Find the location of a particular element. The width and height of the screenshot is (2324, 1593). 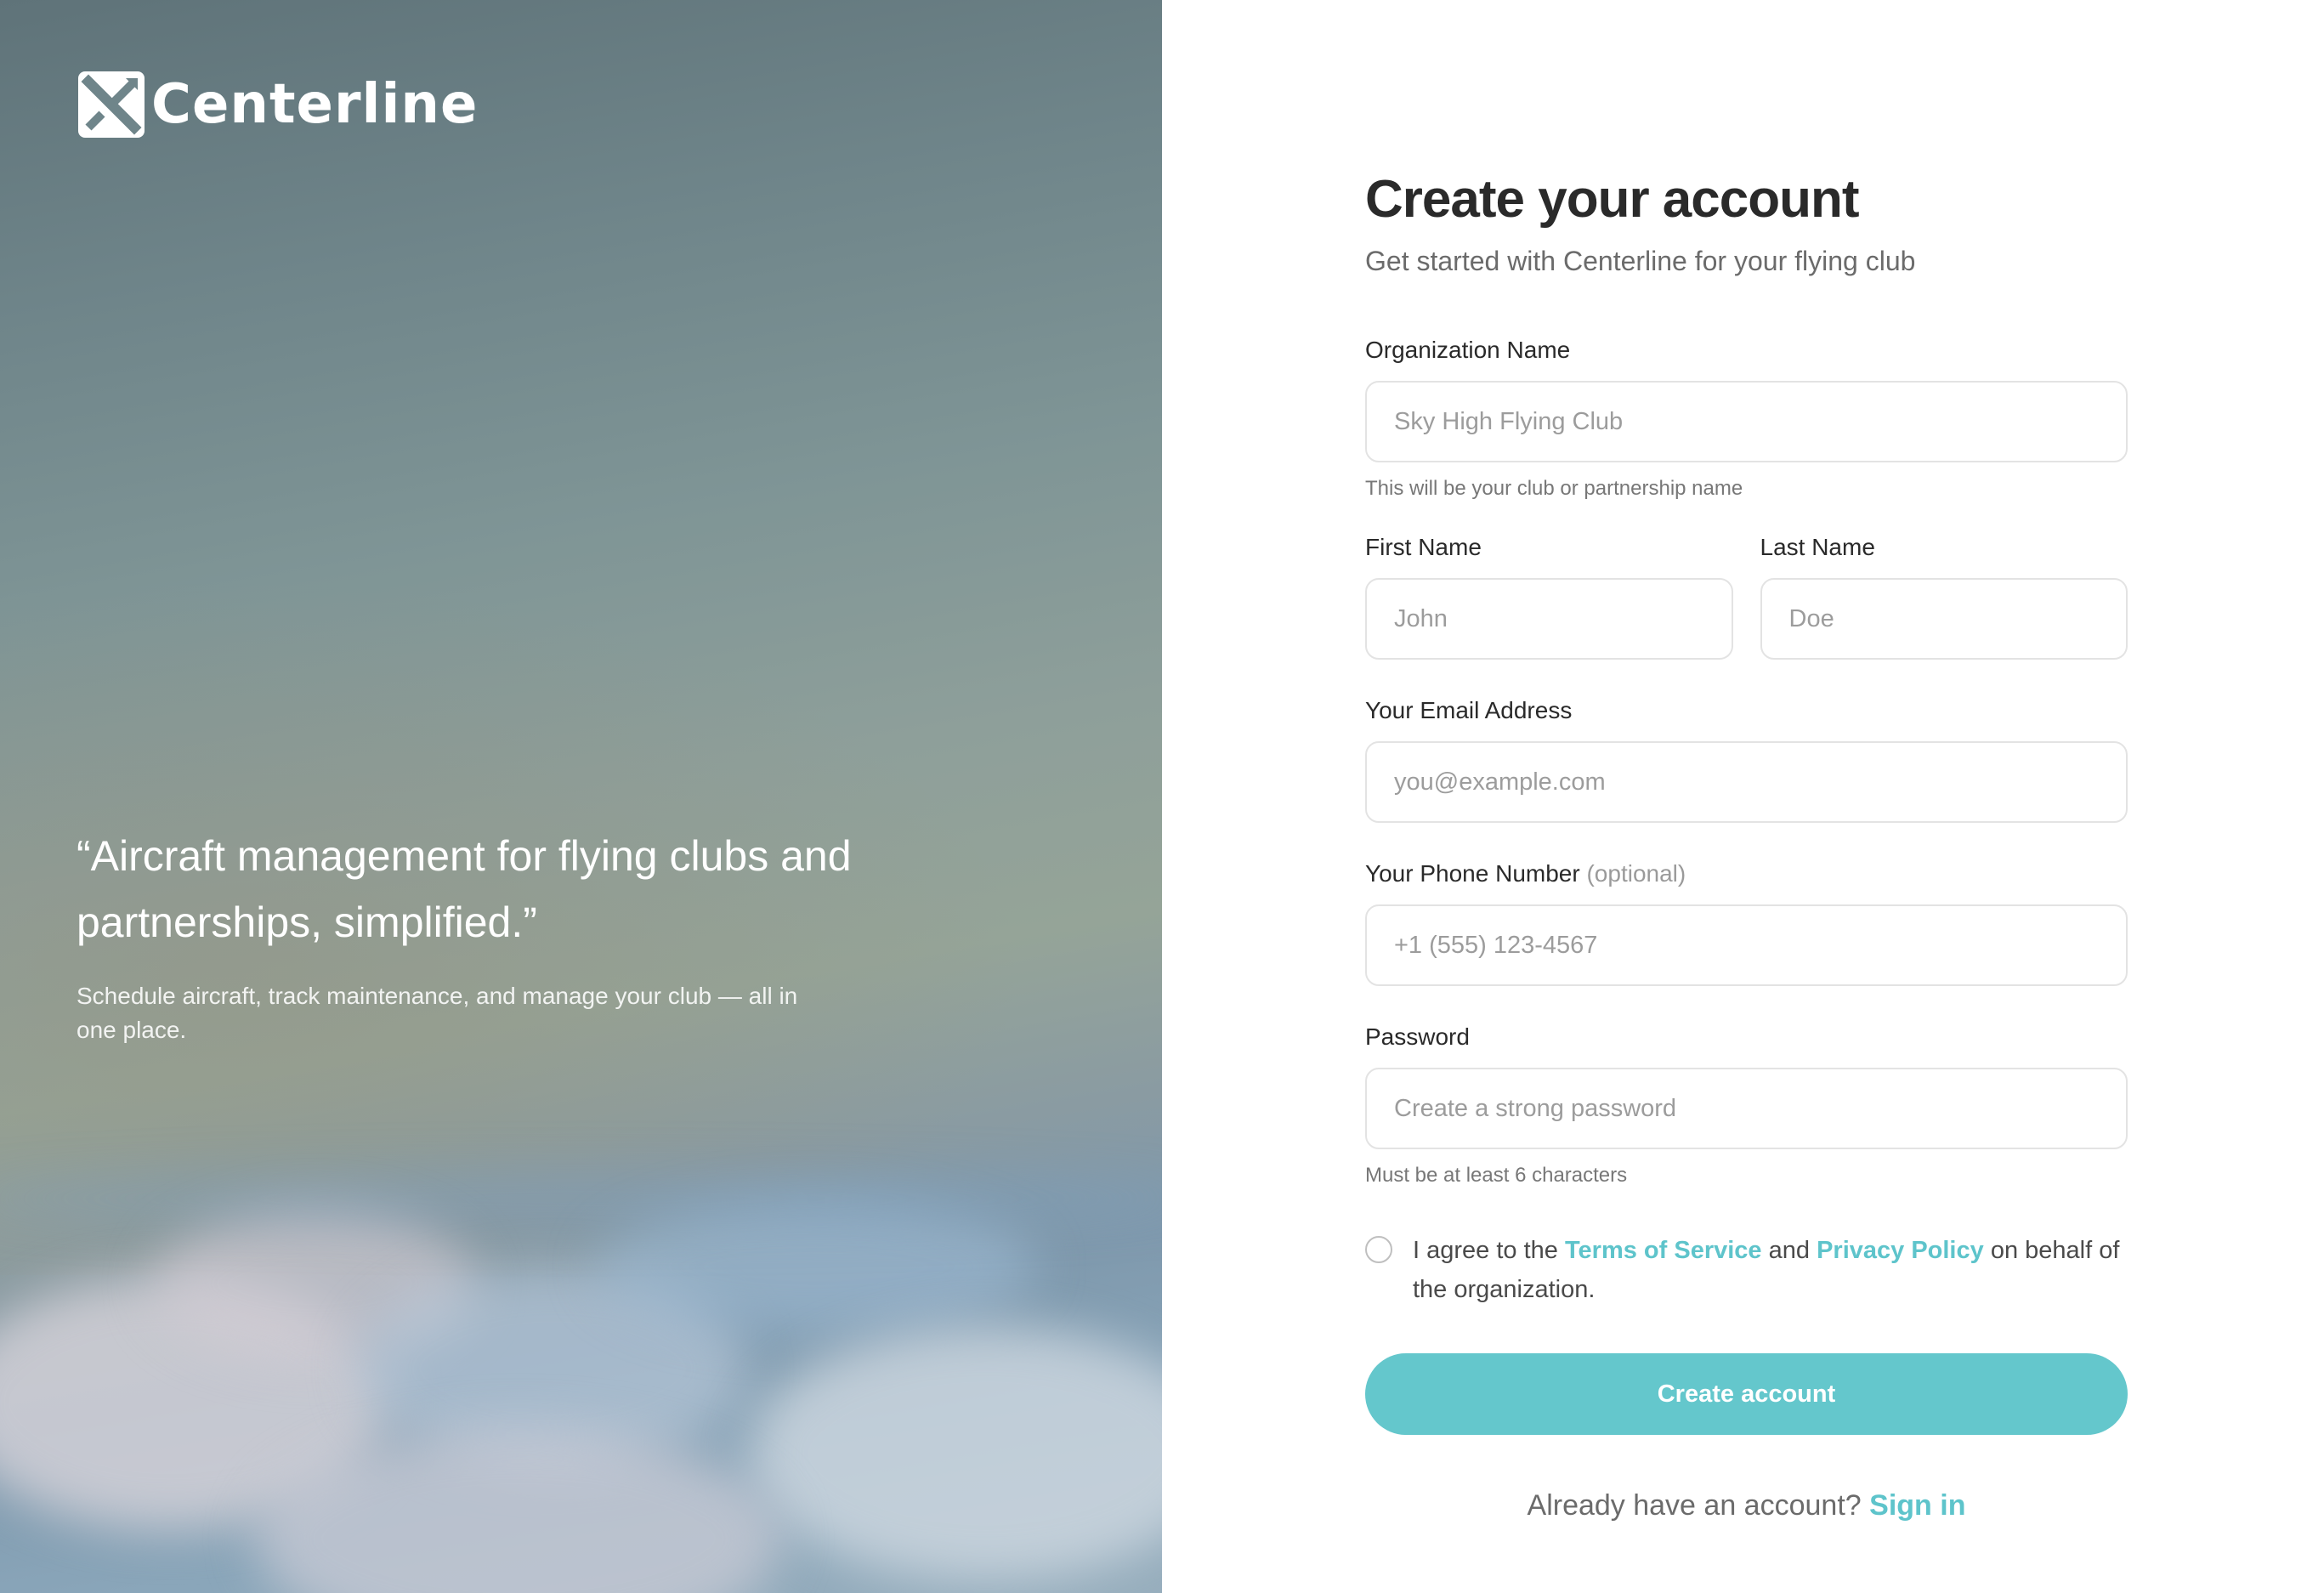

phone-field-group: Your Phone Number (optional) is located at coordinates (1746, 921).